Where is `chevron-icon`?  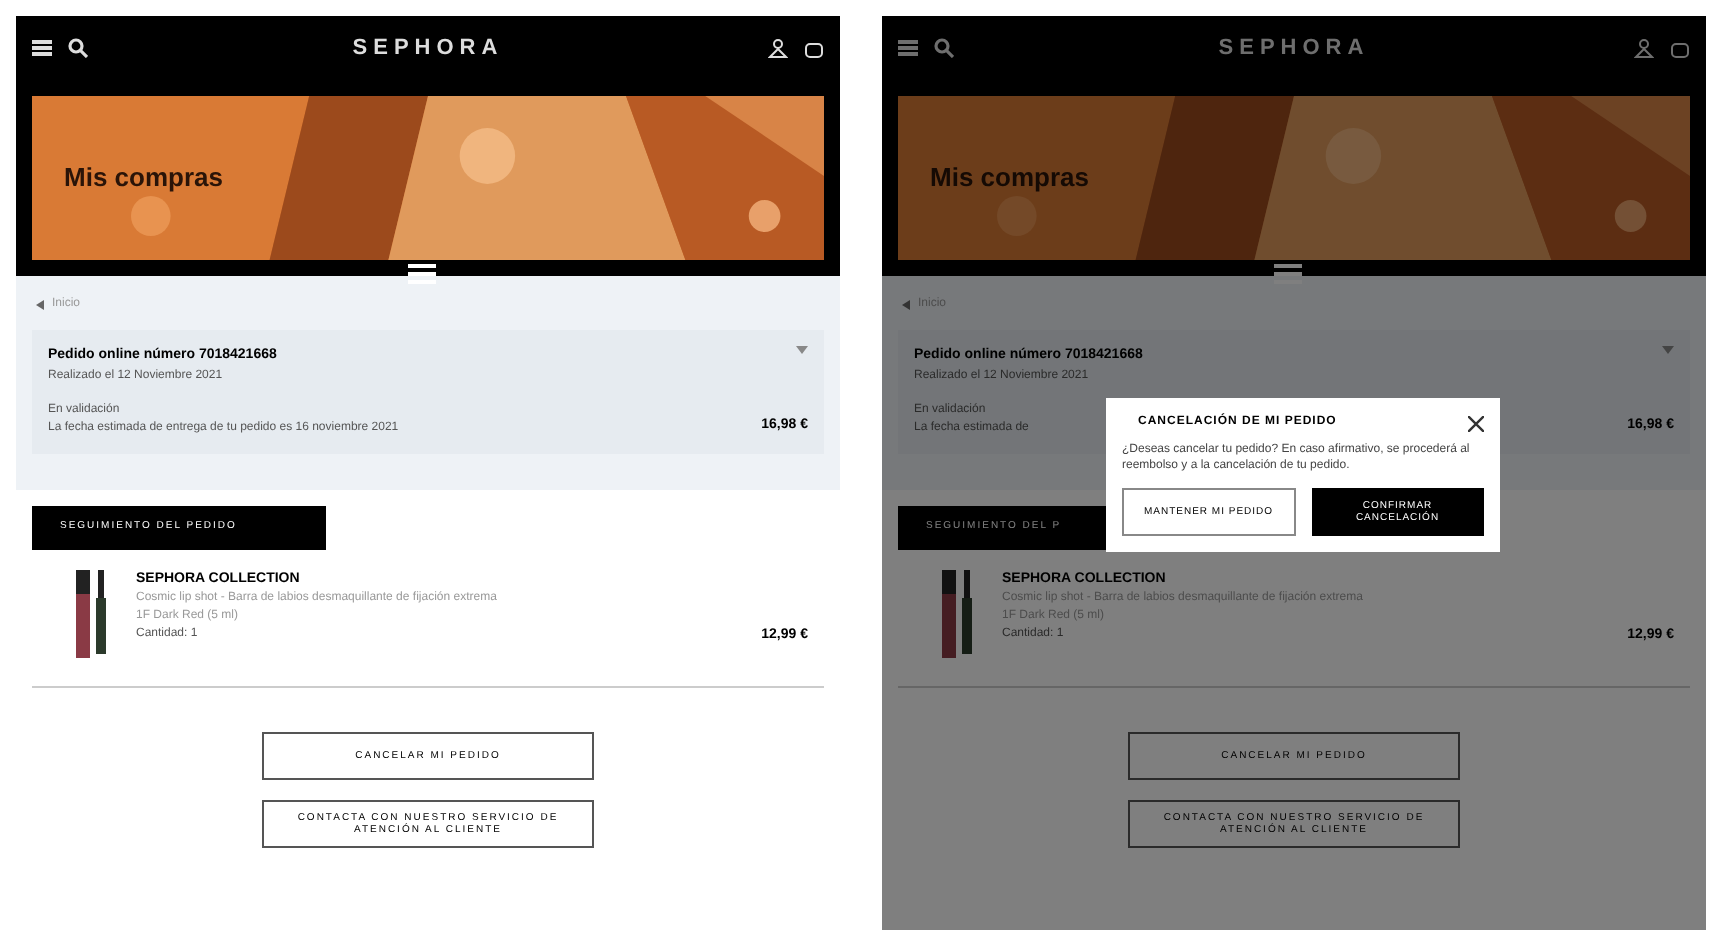 chevron-icon is located at coordinates (802, 350).